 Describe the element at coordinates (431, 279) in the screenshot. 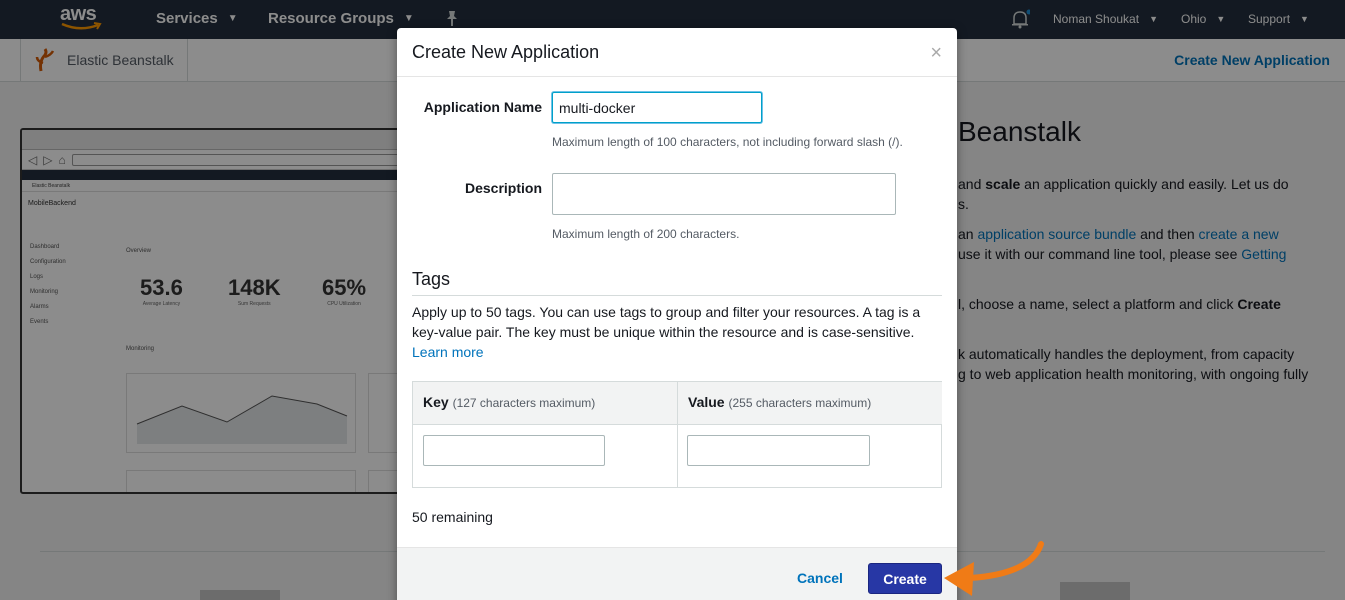

I see `tags-heading: Tags` at that location.